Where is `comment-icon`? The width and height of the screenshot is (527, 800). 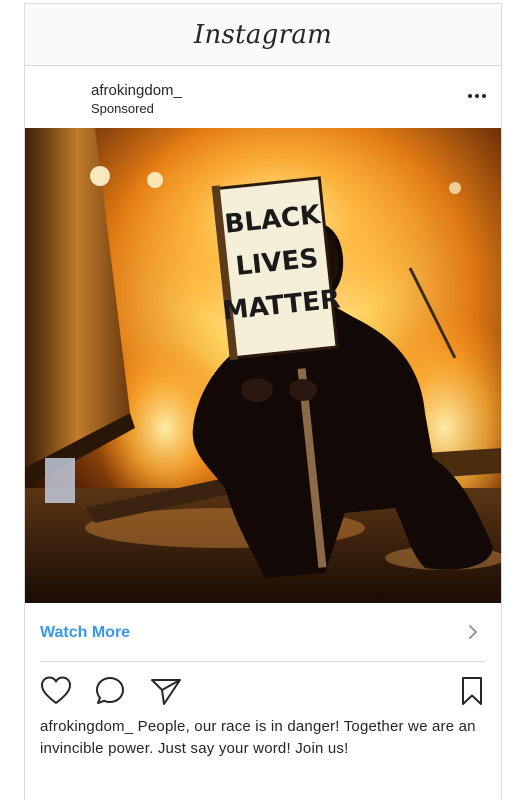
comment-icon is located at coordinates (110, 691).